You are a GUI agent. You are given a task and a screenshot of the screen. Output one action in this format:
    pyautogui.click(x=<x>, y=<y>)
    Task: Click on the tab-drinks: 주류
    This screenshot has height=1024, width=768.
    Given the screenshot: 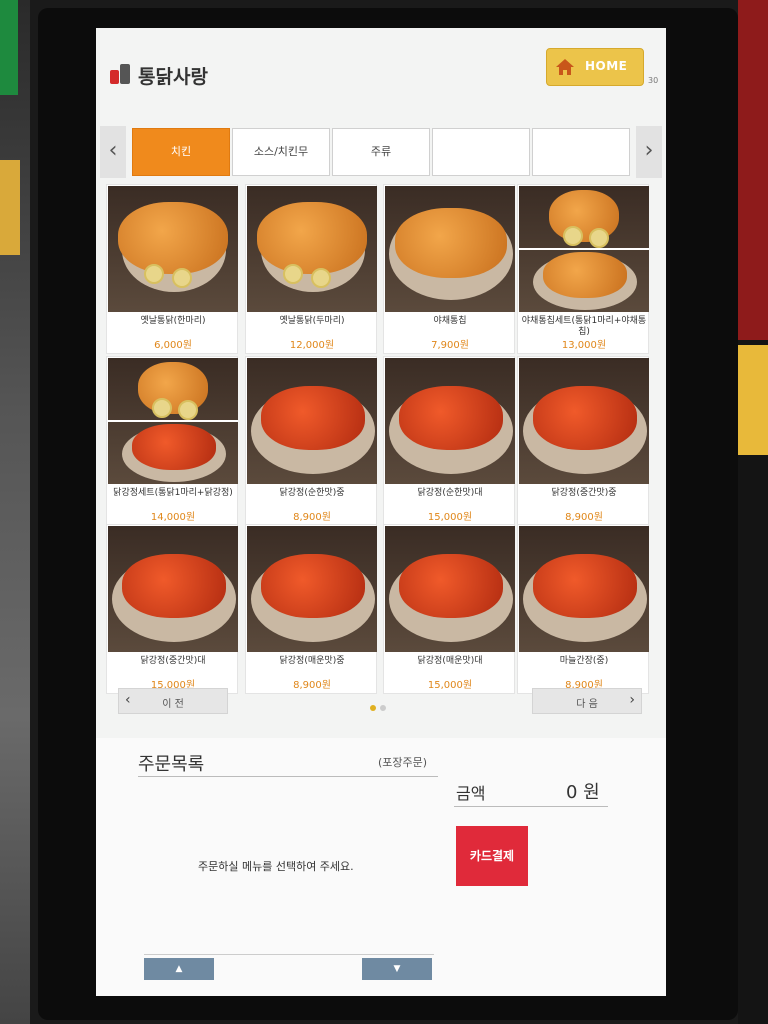 What is the action you would take?
    pyautogui.click(x=381, y=152)
    